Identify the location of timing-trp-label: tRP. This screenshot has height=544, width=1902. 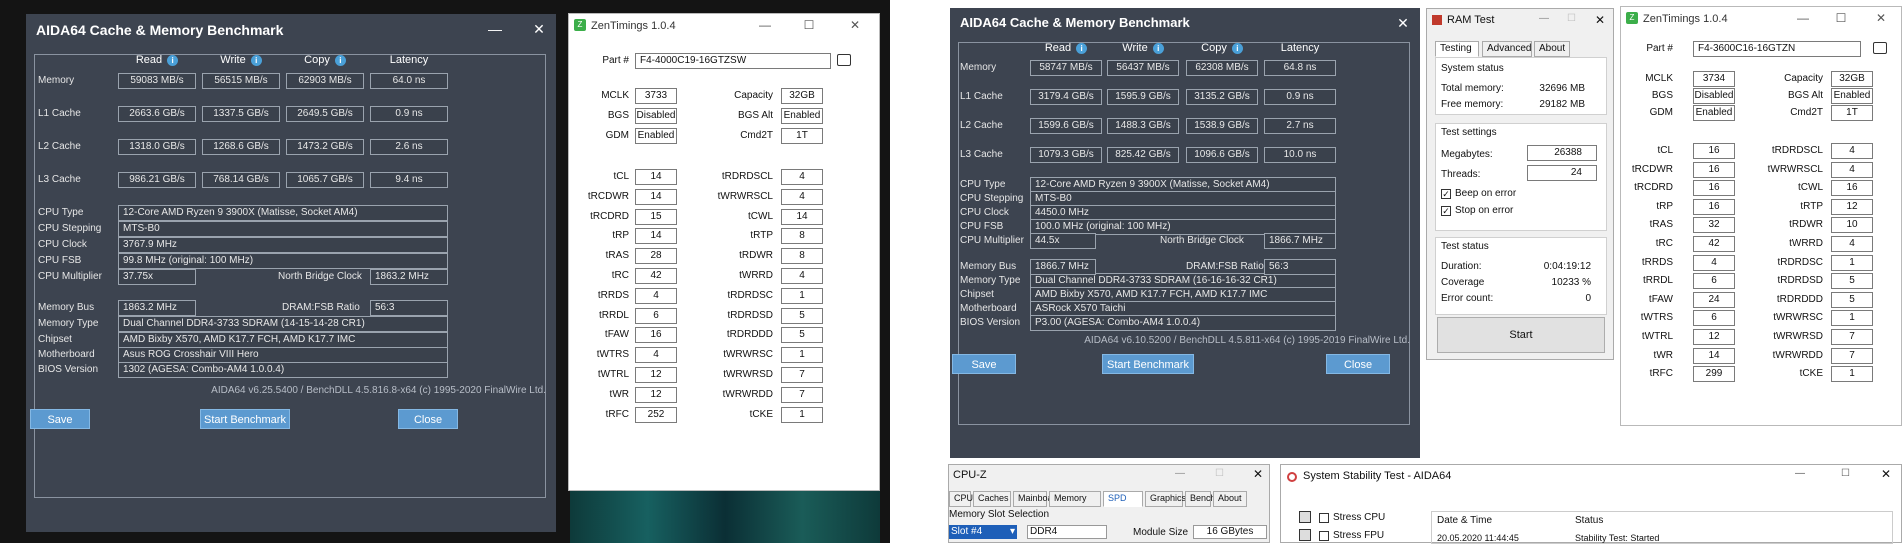
(620, 236).